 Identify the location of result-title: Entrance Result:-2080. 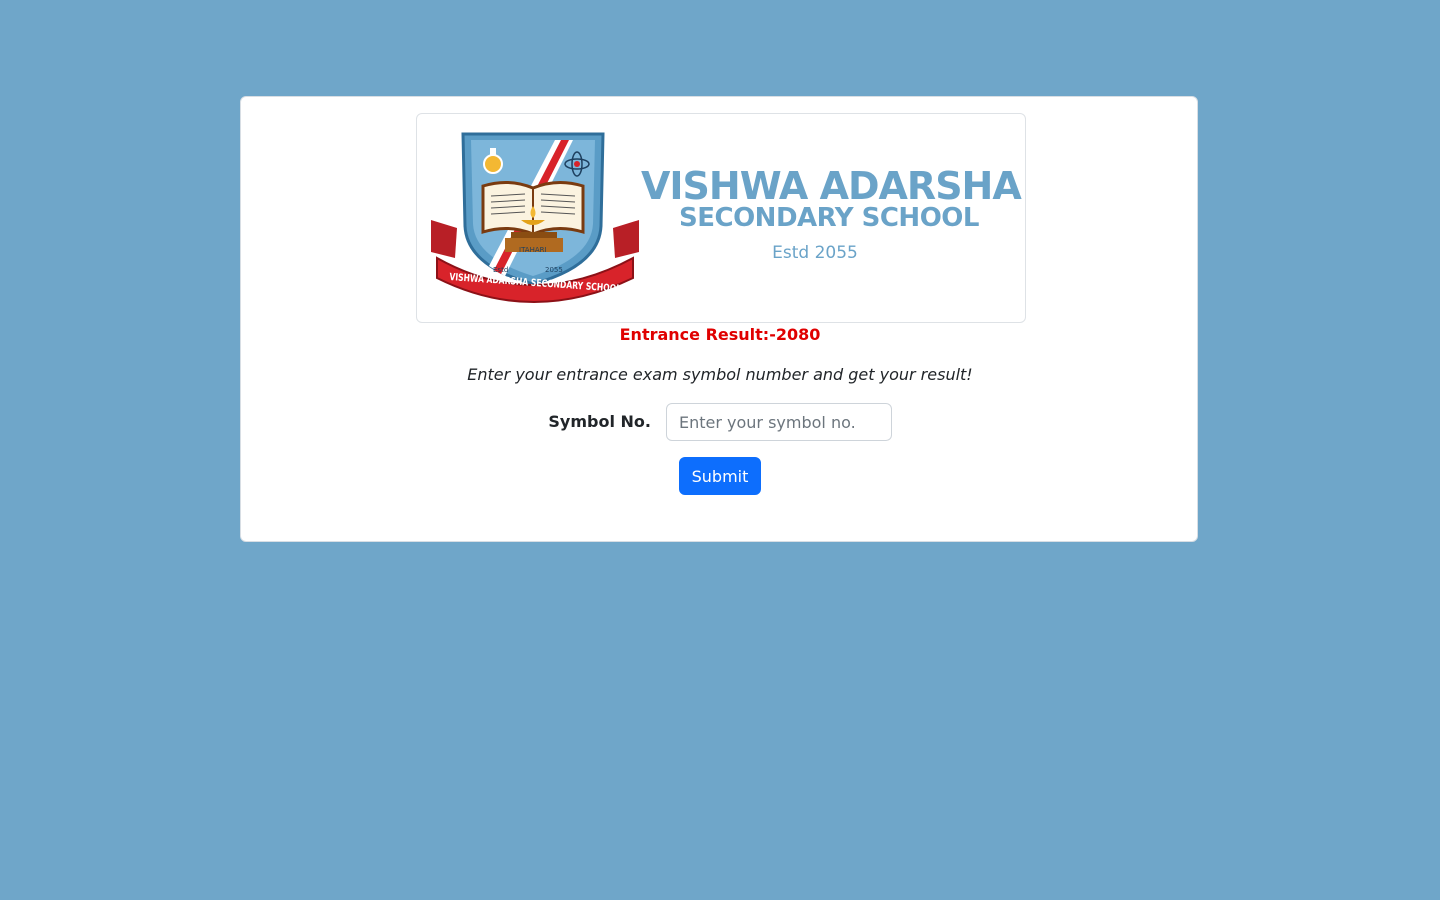
(720, 334).